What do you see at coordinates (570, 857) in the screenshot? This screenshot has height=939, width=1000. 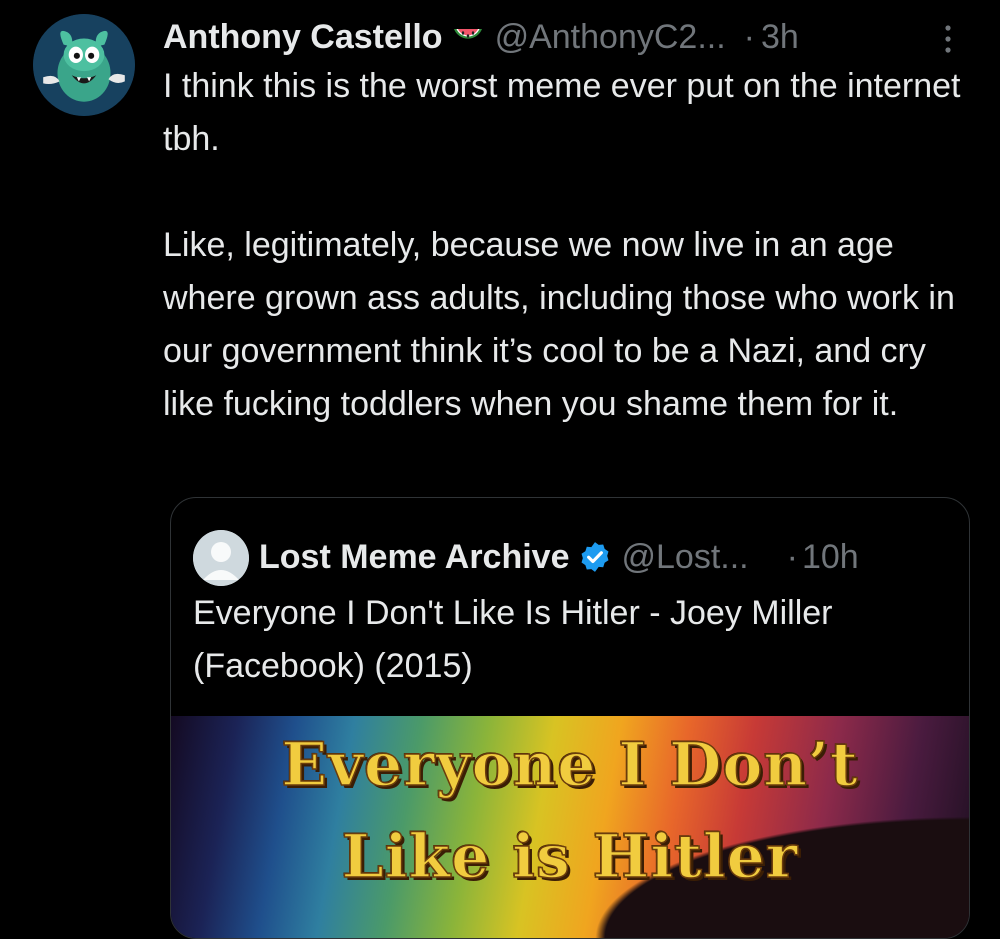 I see `meme-caption-line-2: Like is Hitler` at bounding box center [570, 857].